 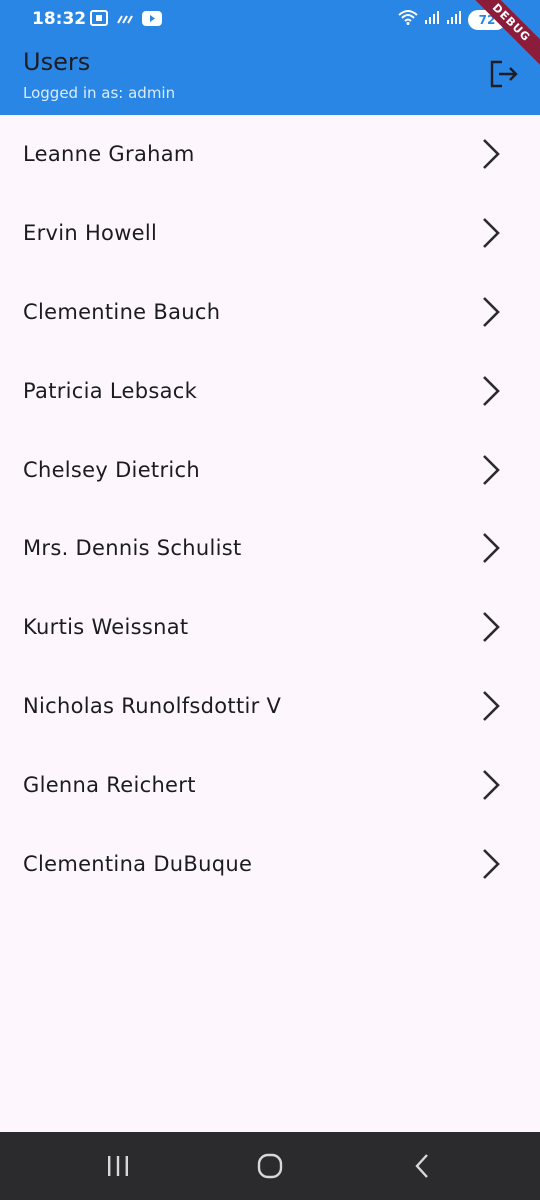 I want to click on app-header: 18:32 72 DEBUG Users Logged in as: admin, so click(x=270, y=57).